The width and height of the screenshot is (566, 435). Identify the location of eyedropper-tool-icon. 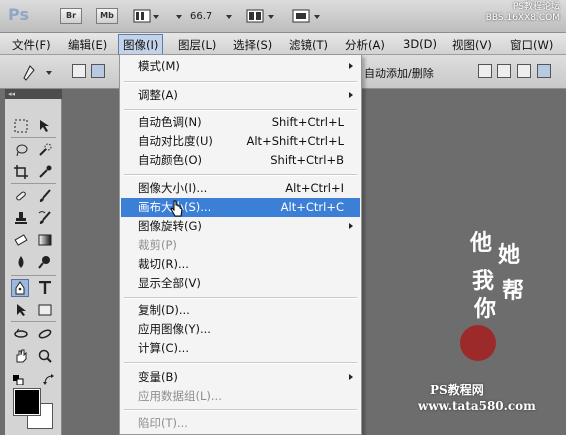
(45, 172).